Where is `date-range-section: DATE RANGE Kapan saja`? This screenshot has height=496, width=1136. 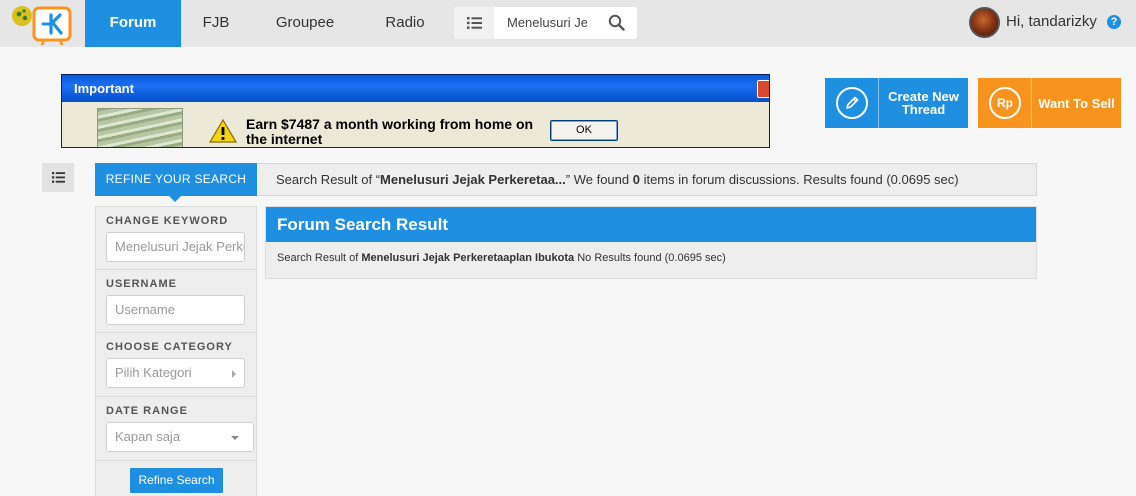
date-range-section: DATE RANGE Kapan saja is located at coordinates (176, 429).